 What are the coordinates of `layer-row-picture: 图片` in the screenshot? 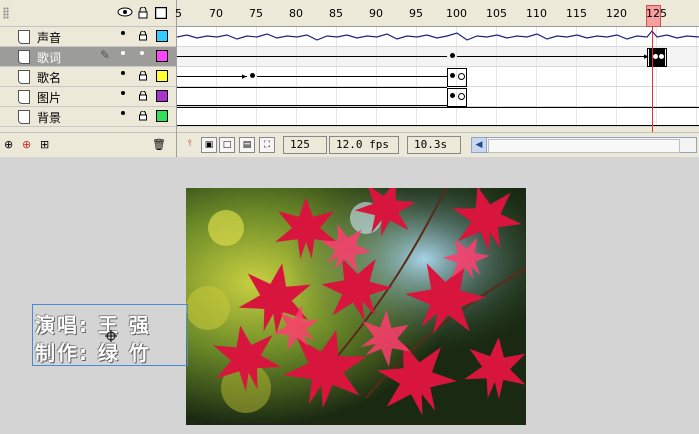 It's located at (88, 97).